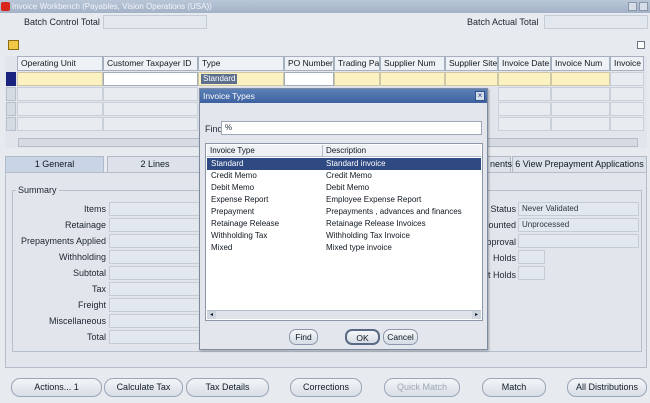 This screenshot has height=403, width=650. I want to click on tab-general-label: 1 General, so click(54, 164).